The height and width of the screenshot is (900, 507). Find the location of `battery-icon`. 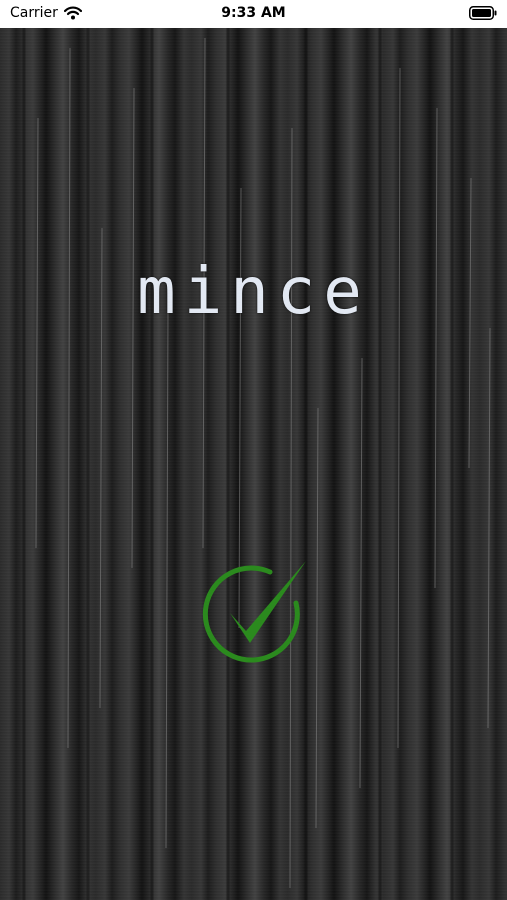

battery-icon is located at coordinates (483, 13).